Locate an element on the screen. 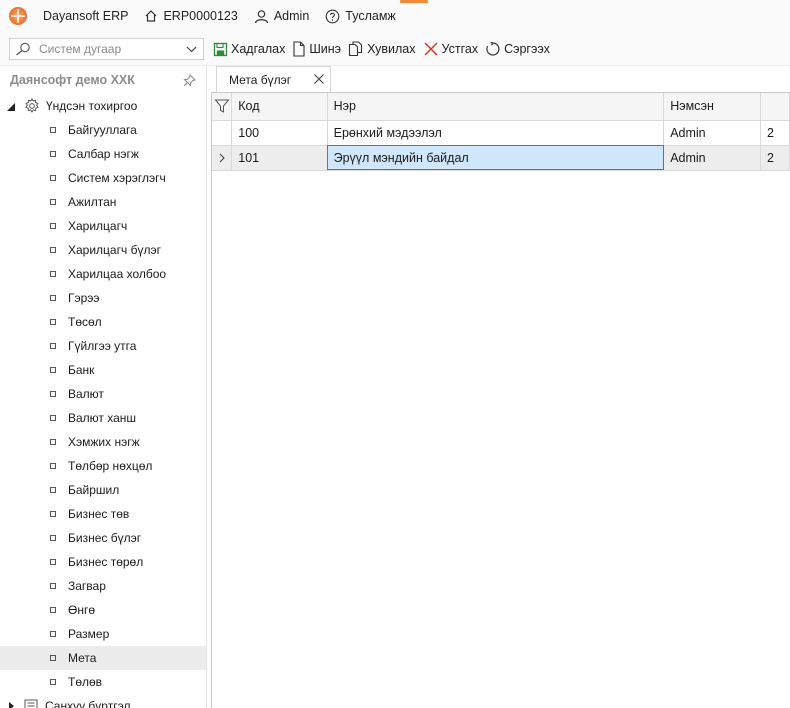 The height and width of the screenshot is (708, 790). sidebar-tree-item: Валют is located at coordinates (103, 394).